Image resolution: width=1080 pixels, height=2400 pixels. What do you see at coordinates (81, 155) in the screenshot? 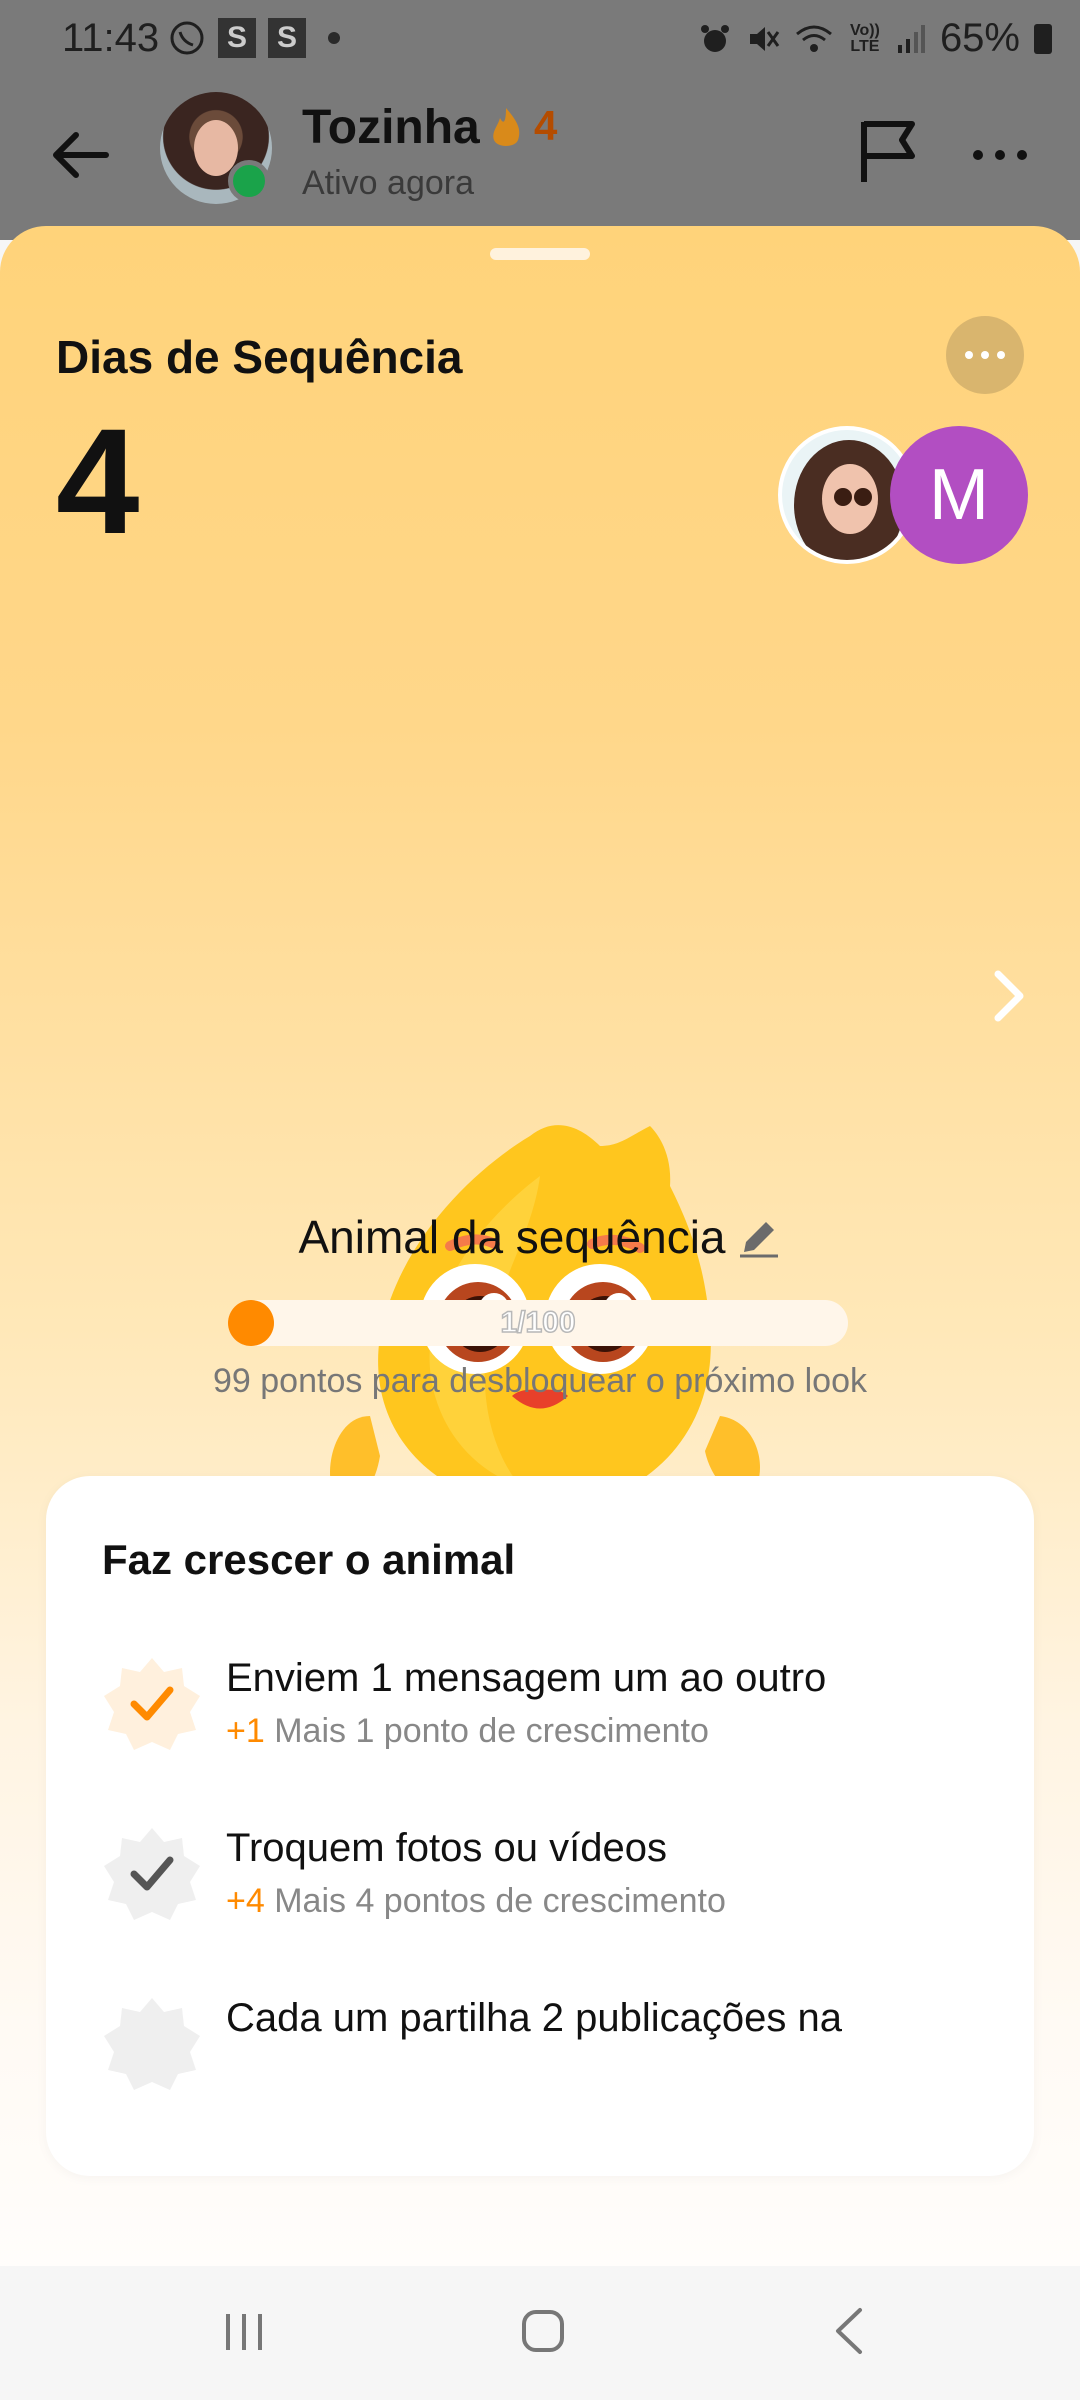
I see `back-arrow-icon` at bounding box center [81, 155].